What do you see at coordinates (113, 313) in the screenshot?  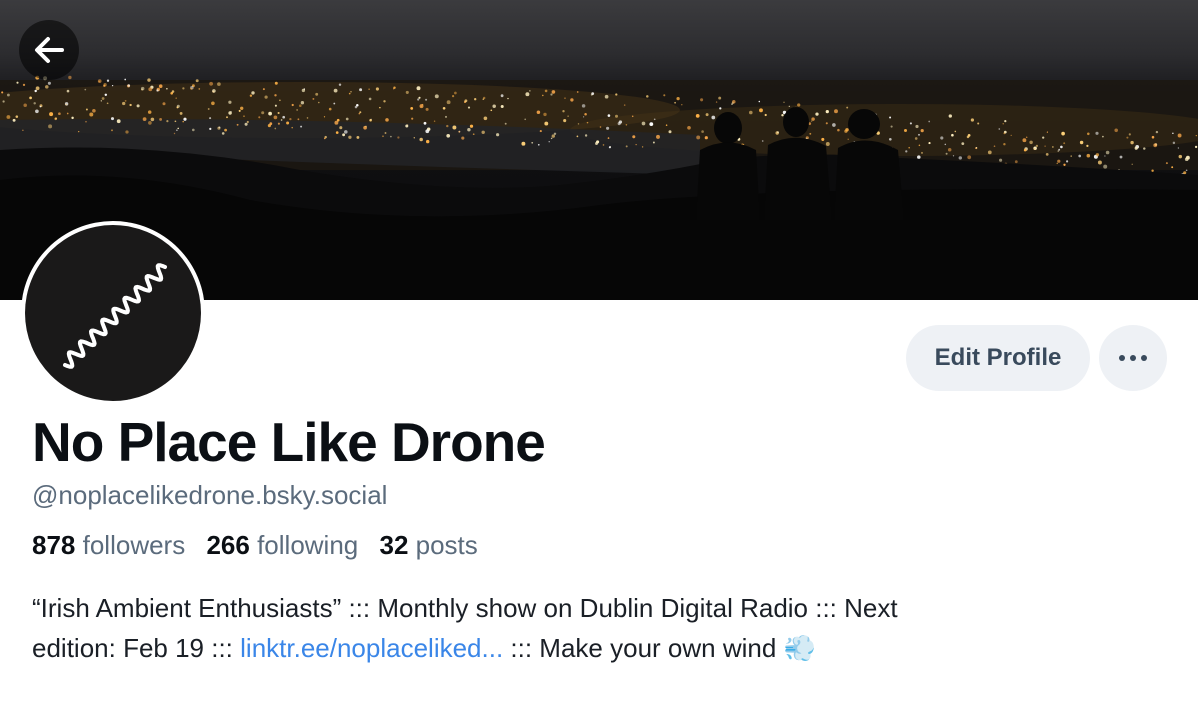 I see `avatar` at bounding box center [113, 313].